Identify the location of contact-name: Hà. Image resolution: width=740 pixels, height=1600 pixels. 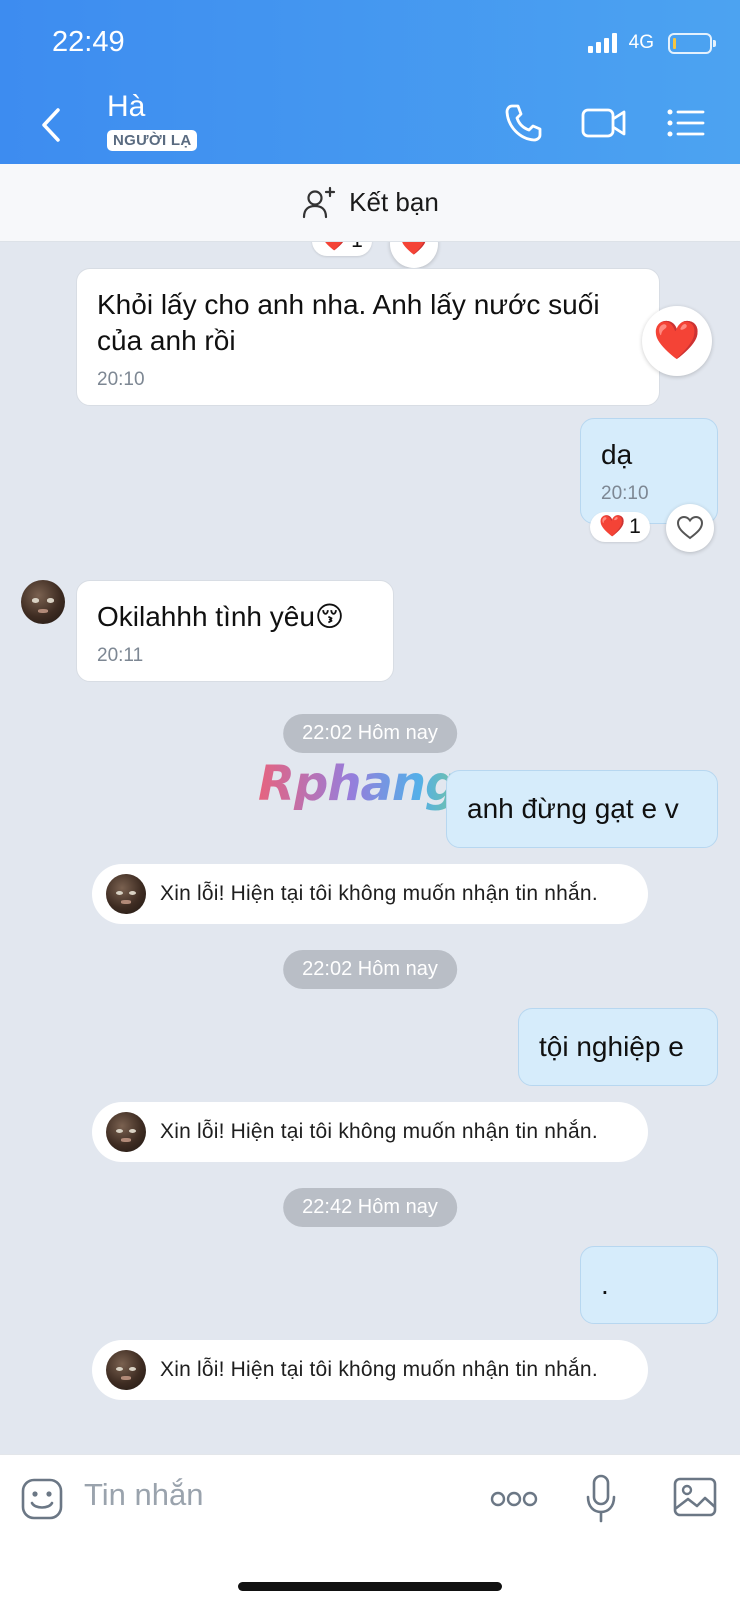
(126, 107).